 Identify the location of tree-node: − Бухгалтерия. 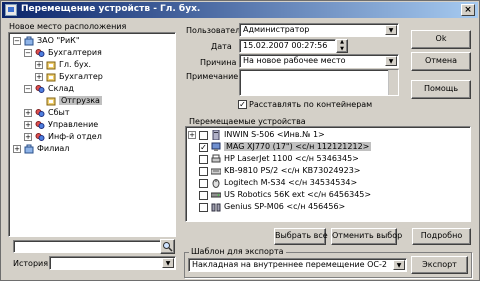
(89, 53).